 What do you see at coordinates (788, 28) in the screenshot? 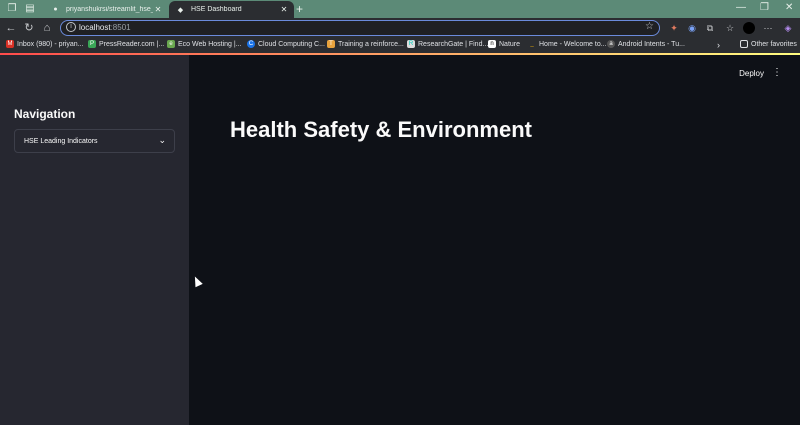
I see `copilot-icon: ◈` at bounding box center [788, 28].